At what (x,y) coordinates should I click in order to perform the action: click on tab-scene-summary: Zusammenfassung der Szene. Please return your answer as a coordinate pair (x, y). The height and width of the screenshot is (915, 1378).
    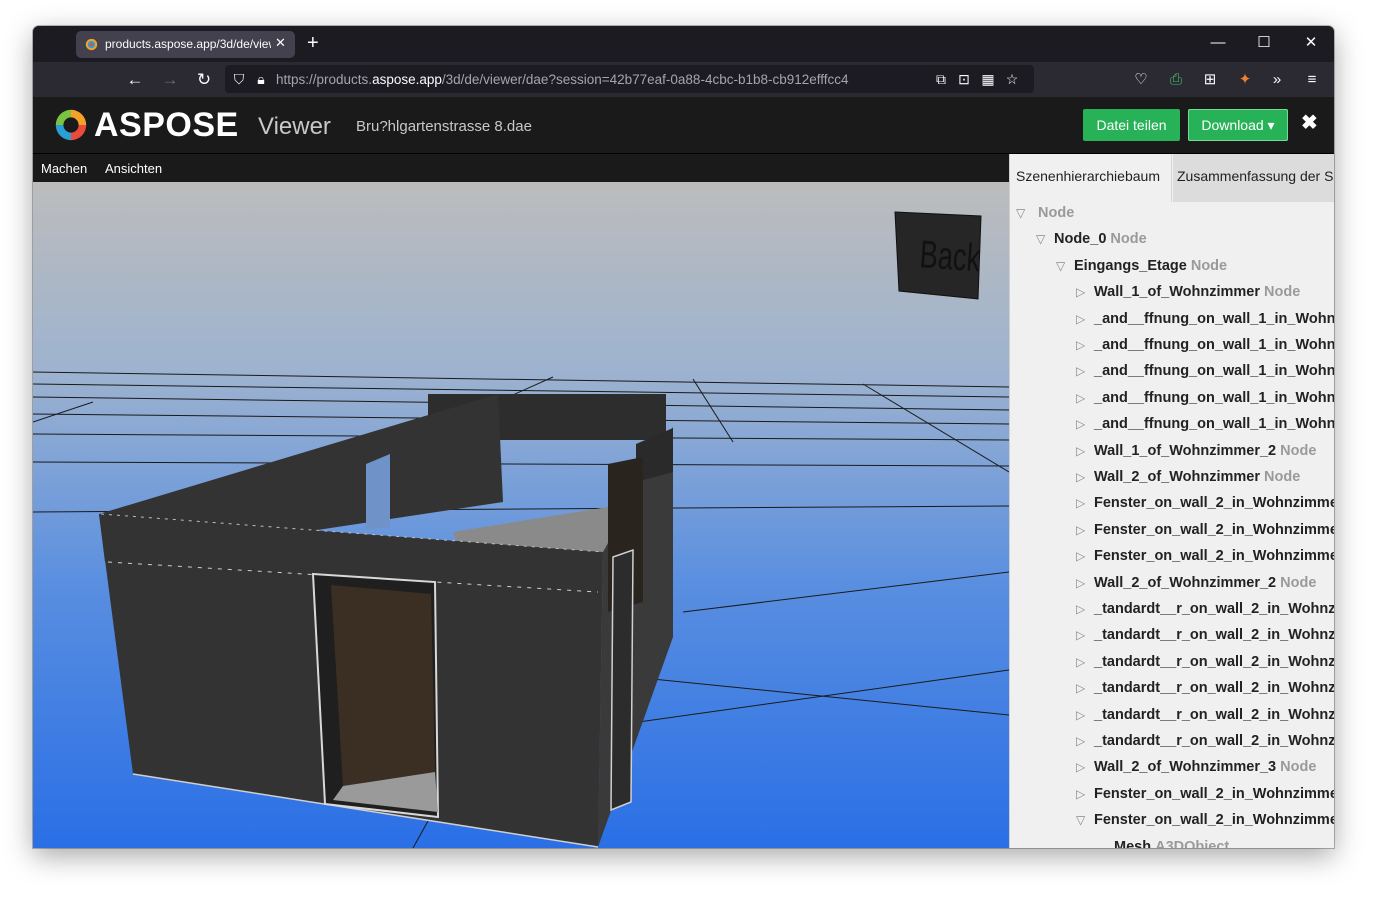
    Looking at the image, I should click on (1253, 178).